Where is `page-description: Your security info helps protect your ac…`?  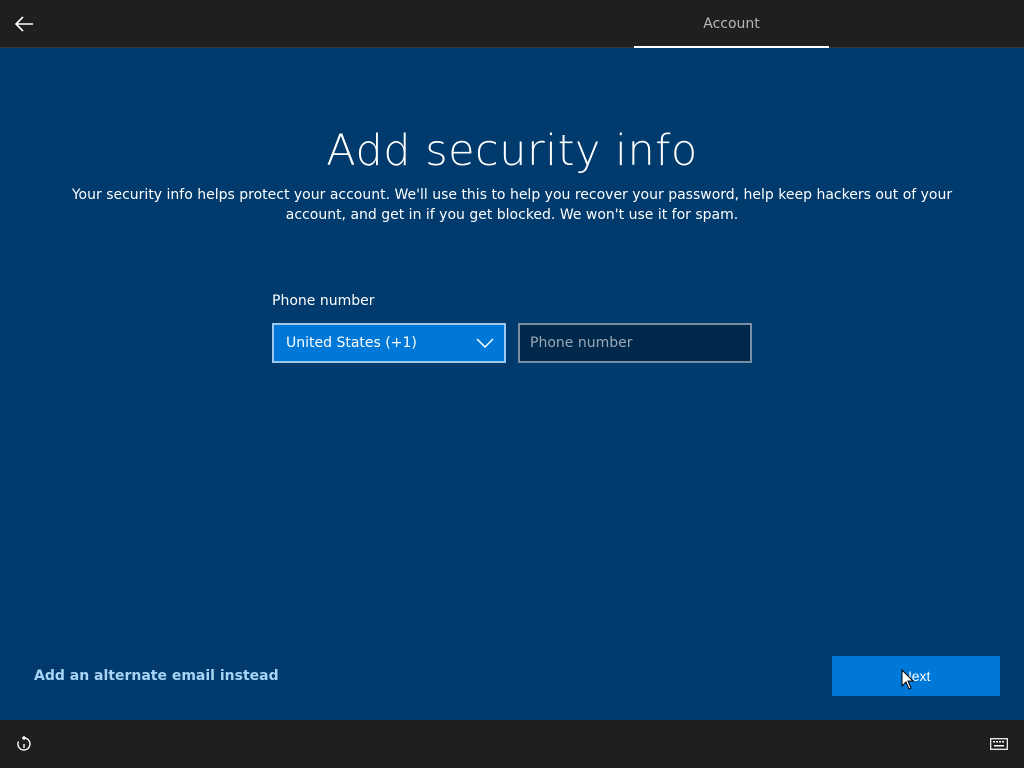
page-description: Your security info helps protect your ac… is located at coordinates (512, 205).